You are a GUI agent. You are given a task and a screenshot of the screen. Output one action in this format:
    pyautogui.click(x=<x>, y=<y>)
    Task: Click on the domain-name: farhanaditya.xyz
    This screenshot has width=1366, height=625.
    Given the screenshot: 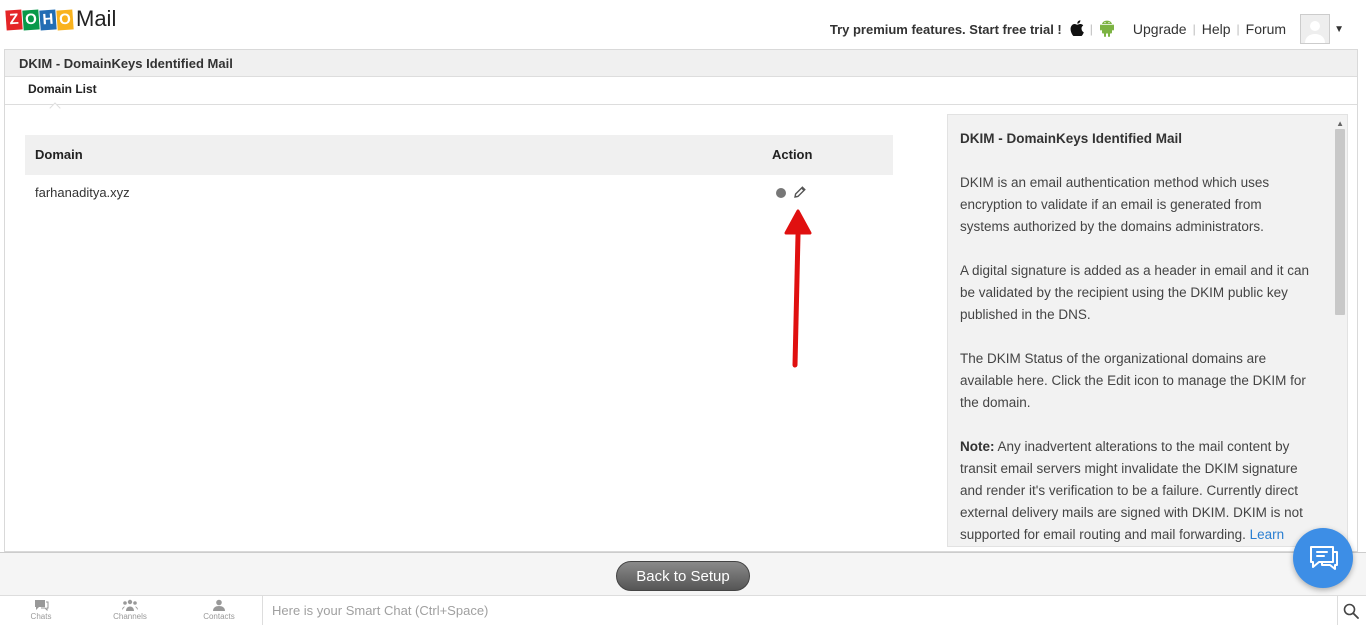 What is the action you would take?
    pyautogui.click(x=82, y=192)
    